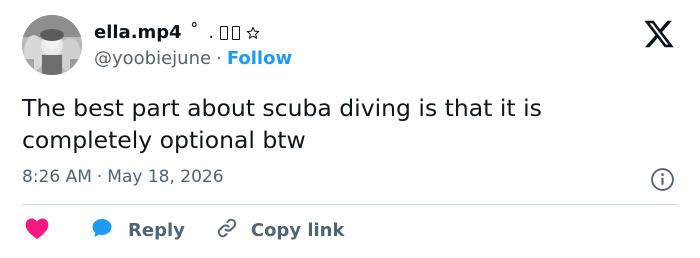 The width and height of the screenshot is (700, 258). What do you see at coordinates (156, 230) in the screenshot?
I see `reply-label: Reply` at bounding box center [156, 230].